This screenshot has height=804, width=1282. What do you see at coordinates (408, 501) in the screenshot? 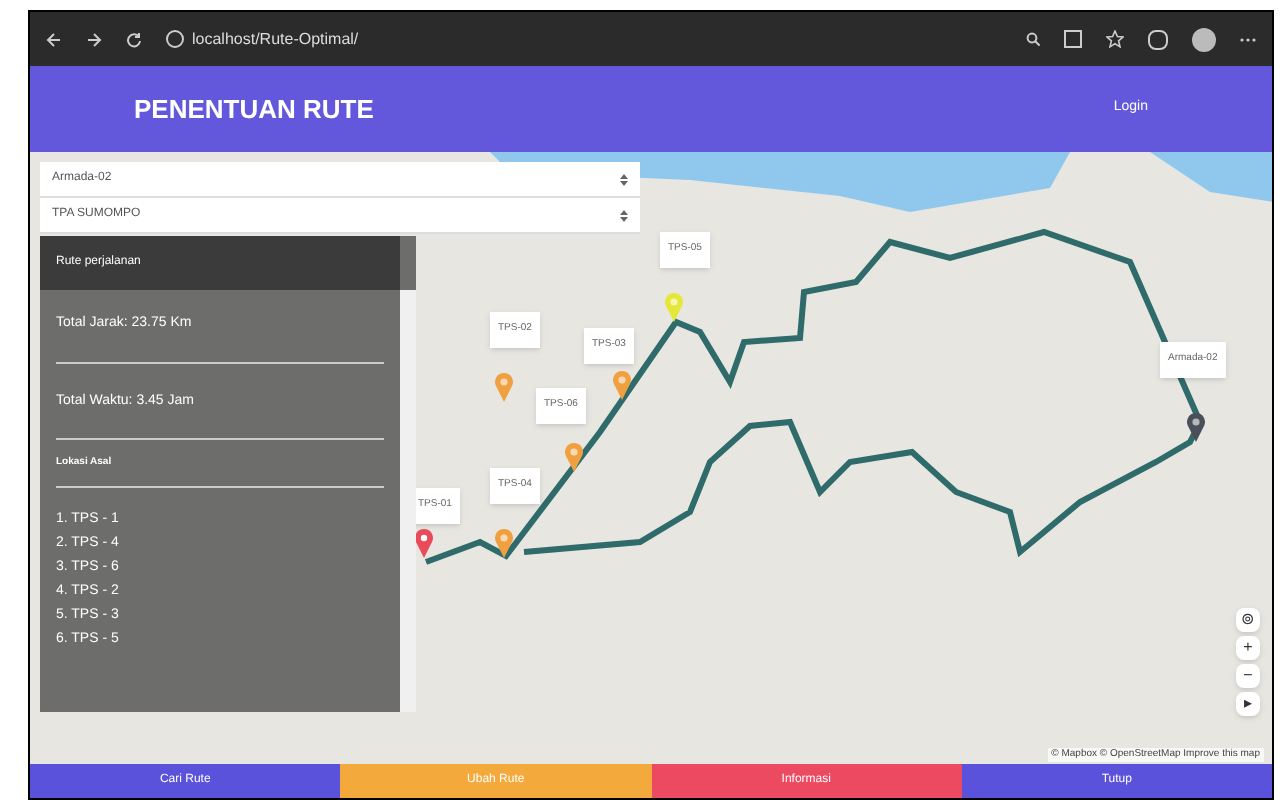
I see `scrollbar` at bounding box center [408, 501].